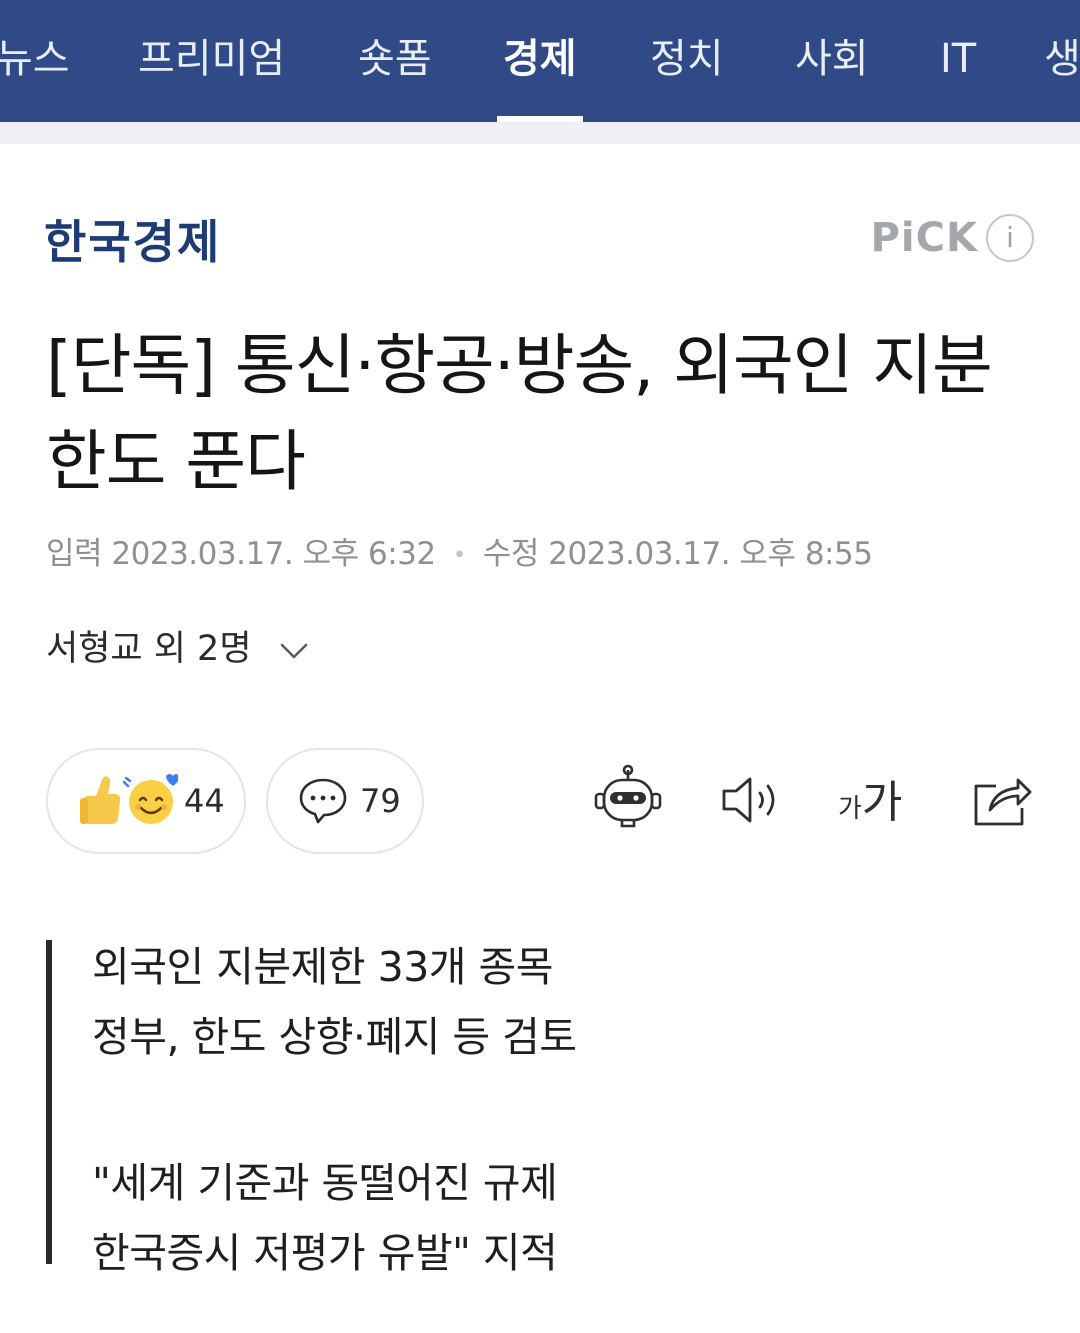  Describe the element at coordinates (74, 554) in the screenshot. I see `input-label: 입력` at that location.